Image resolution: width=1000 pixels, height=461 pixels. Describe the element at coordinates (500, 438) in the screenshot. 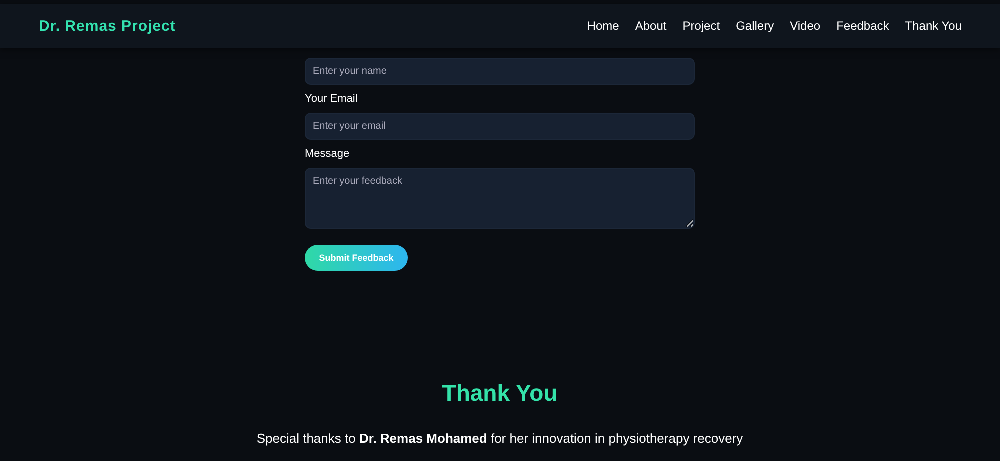

I see `thanks-text: Special thanks to Dr. Remas Mohamed for her innovation in physiotherapy recovery` at that location.